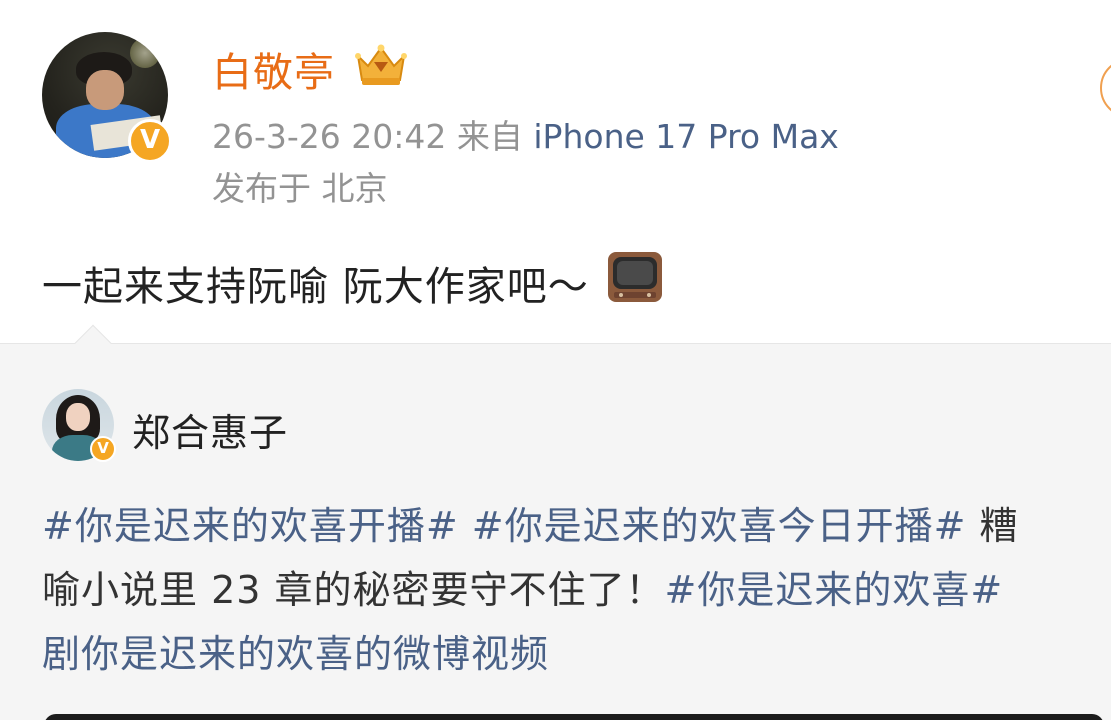  I want to click on video-link: 剧你是迟来的欢喜的微博视频, so click(295, 654).